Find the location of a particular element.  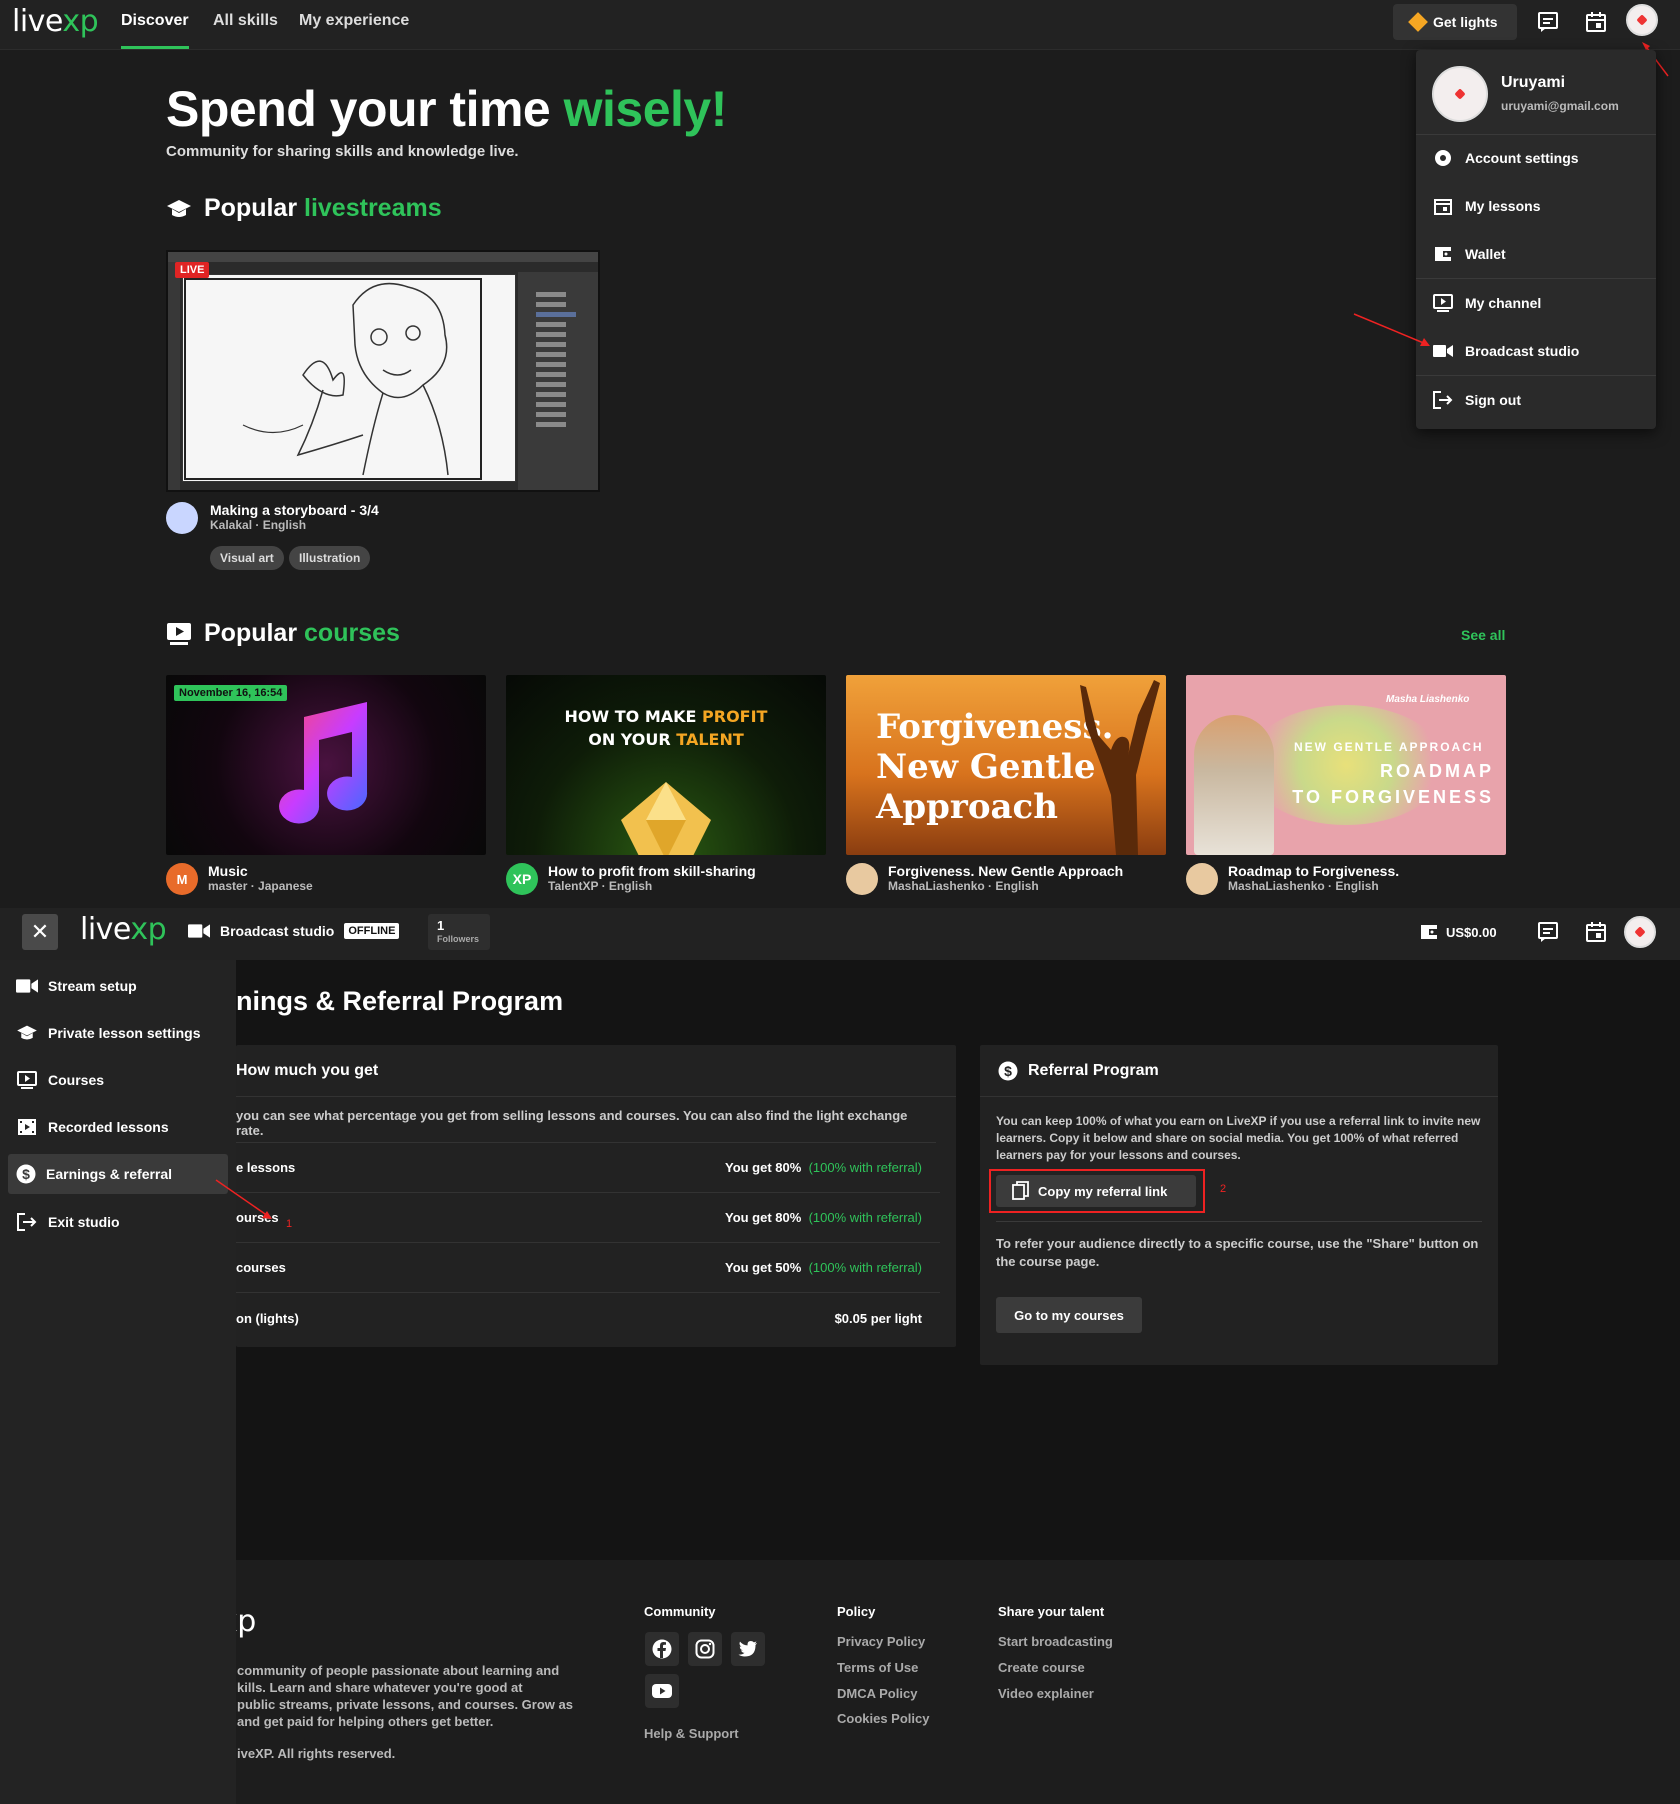

sidebar-item-exit-studio: Exit studio is located at coordinates (118, 1222).